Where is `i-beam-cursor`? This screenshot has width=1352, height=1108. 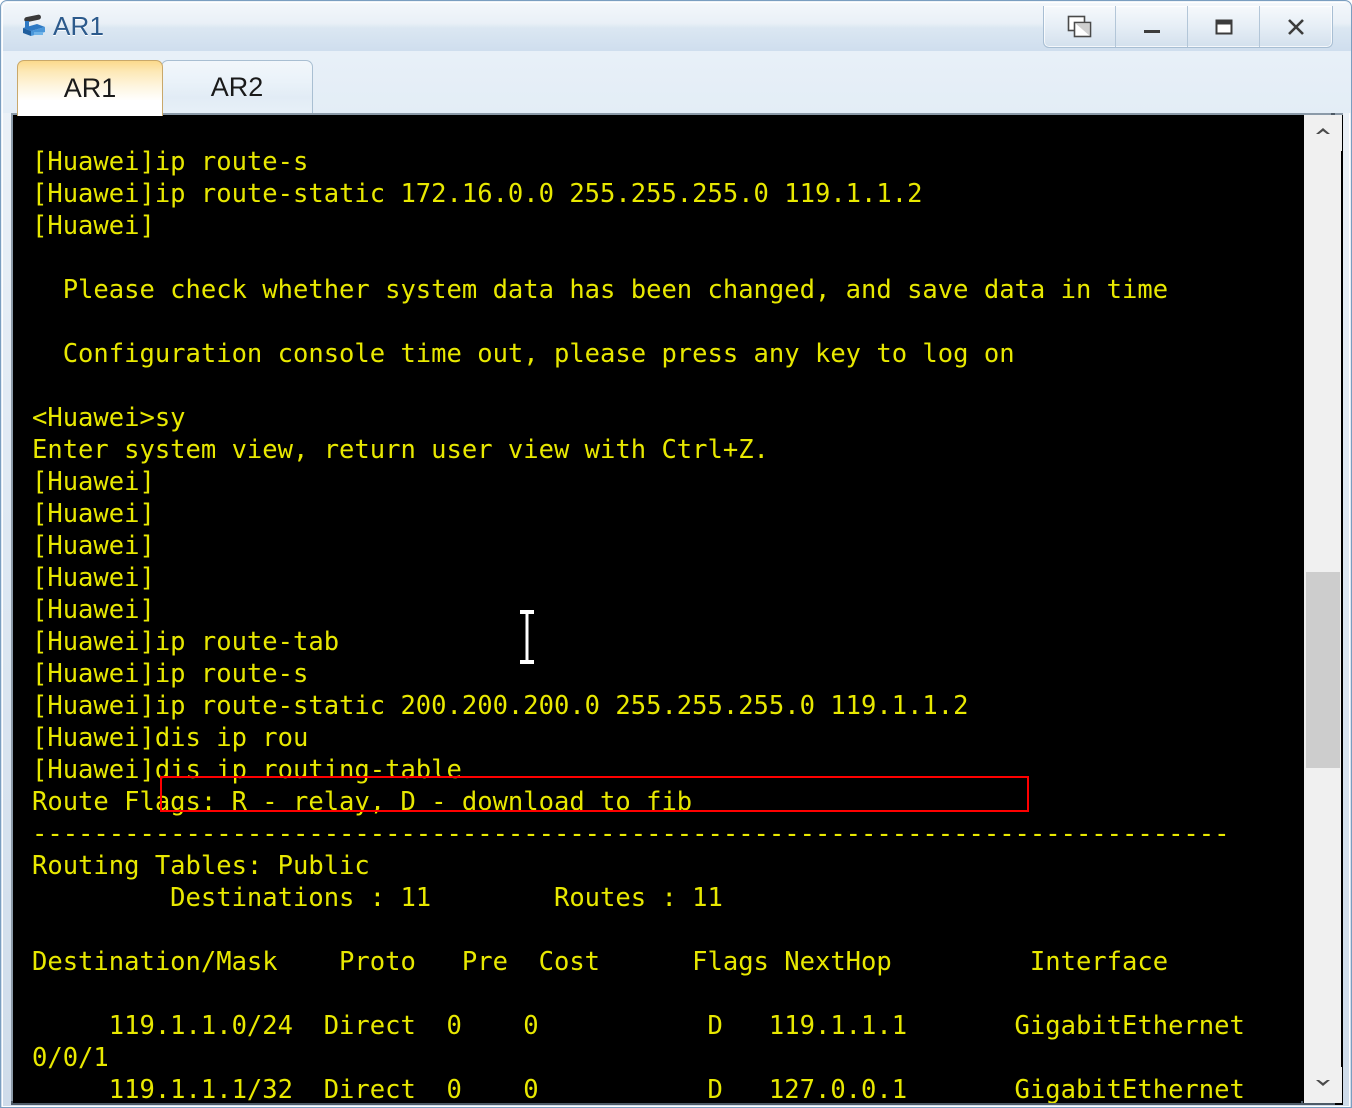 i-beam-cursor is located at coordinates (527, 637).